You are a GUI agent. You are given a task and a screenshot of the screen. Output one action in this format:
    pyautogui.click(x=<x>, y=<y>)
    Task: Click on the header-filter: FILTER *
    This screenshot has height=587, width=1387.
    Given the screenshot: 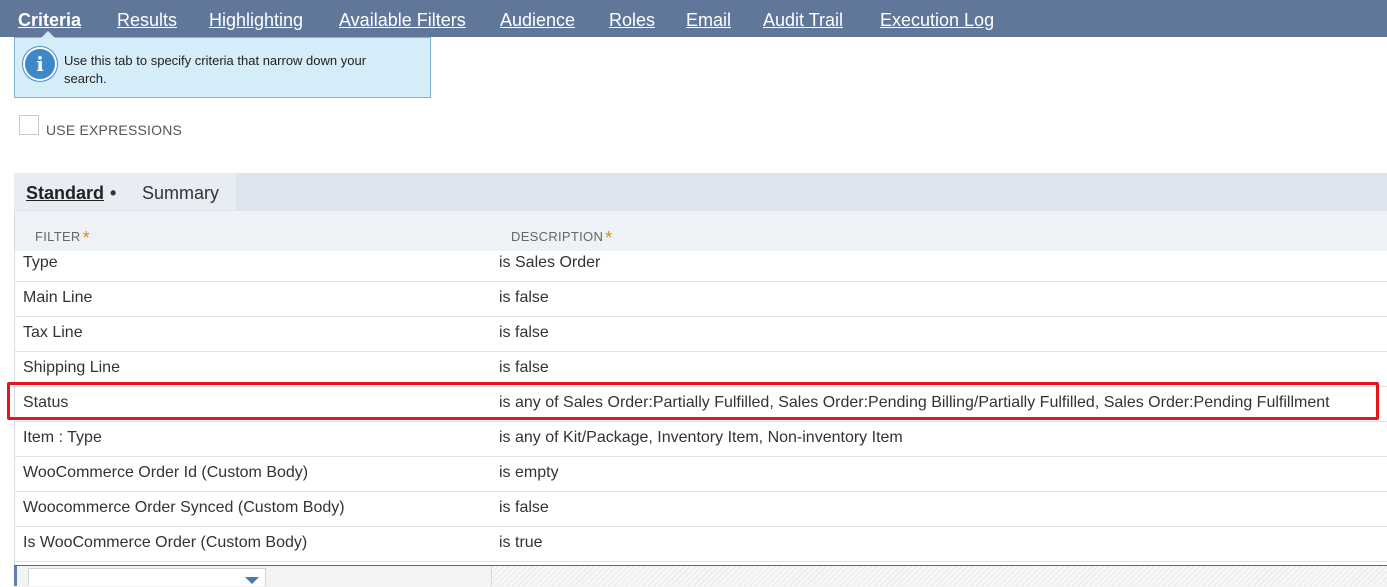 What is the action you would take?
    pyautogui.click(x=62, y=236)
    